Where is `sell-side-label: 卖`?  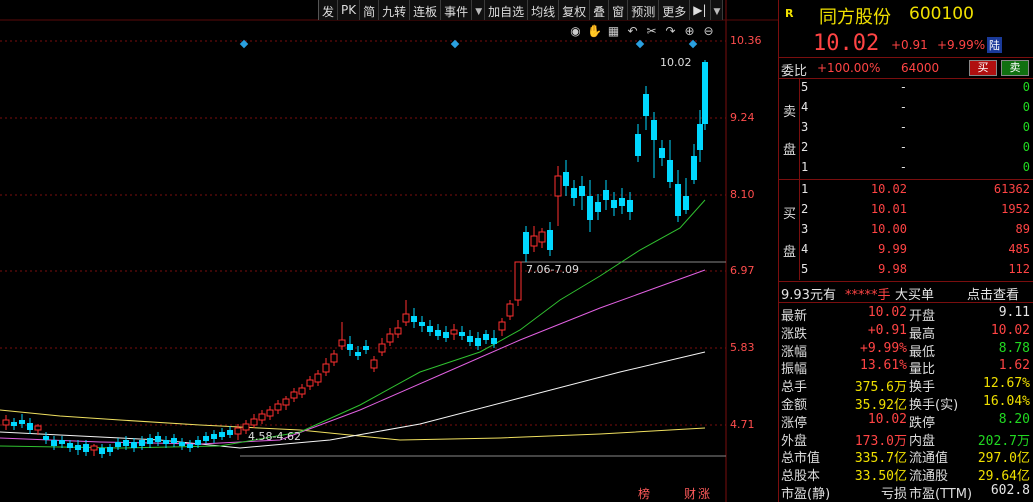
sell-side-label: 卖 is located at coordinates (790, 112).